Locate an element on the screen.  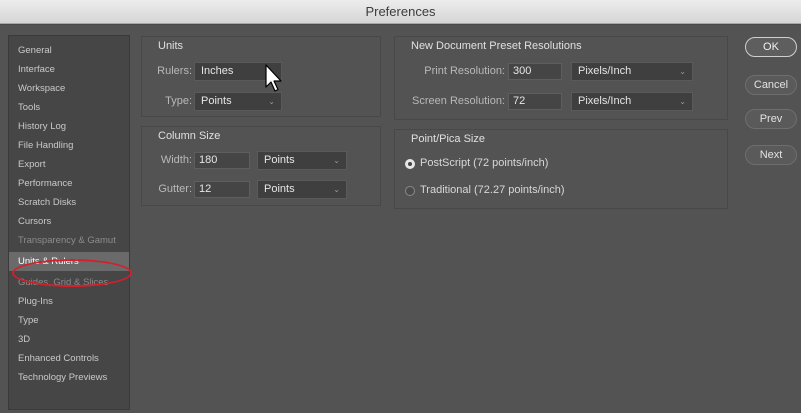
sidebar-item-export: Export is located at coordinates (69, 164).